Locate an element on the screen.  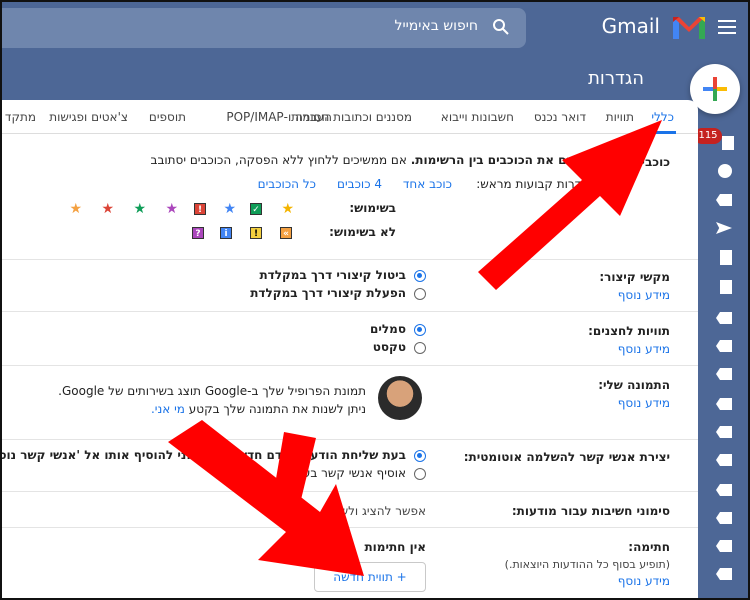
green-check-icon: ✓ is located at coordinates (256, 209).